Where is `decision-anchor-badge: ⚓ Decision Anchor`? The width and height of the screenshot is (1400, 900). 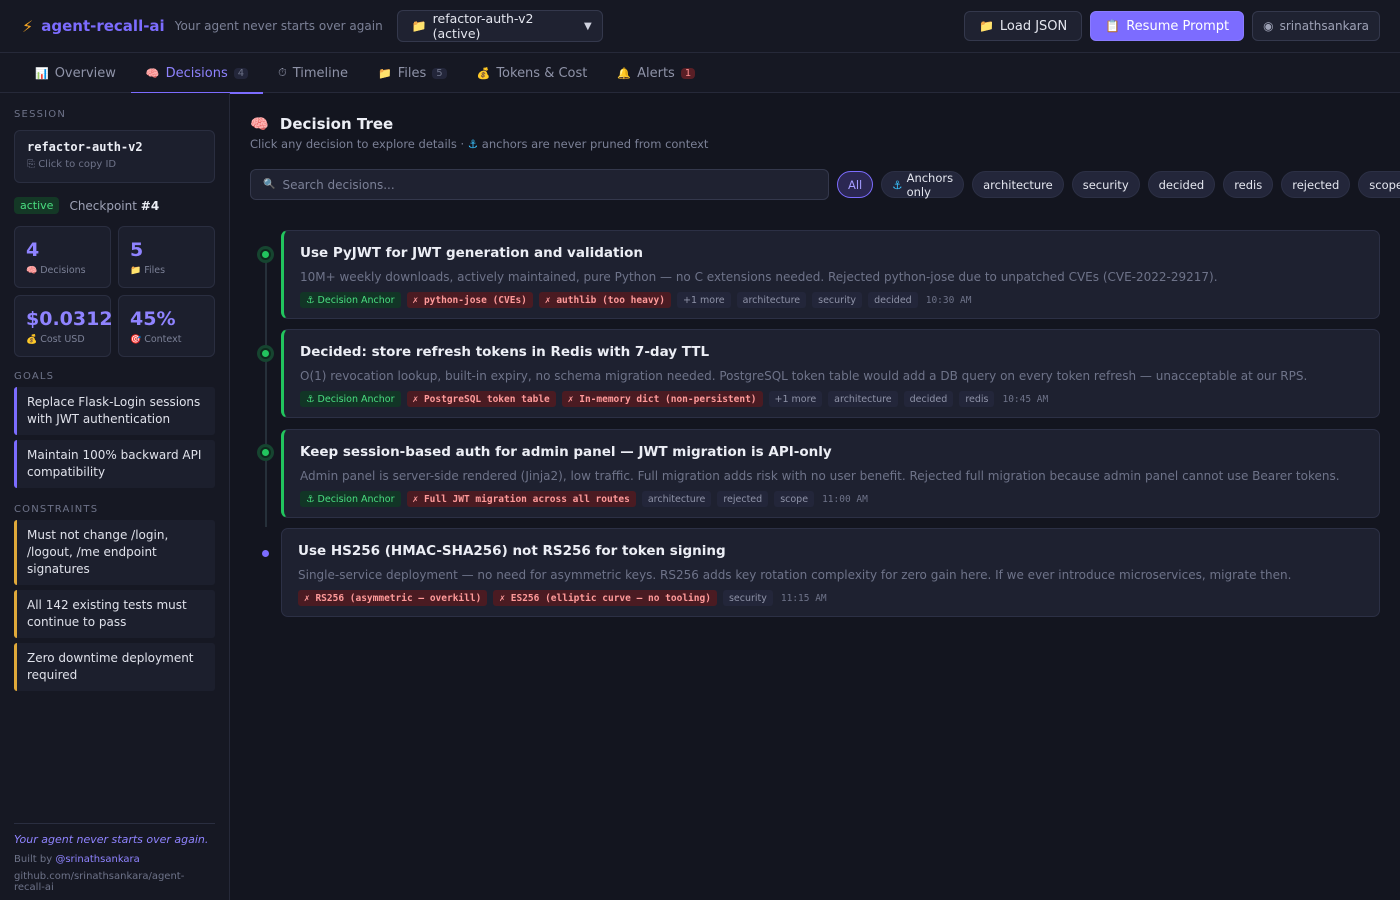 decision-anchor-badge: ⚓ Decision Anchor is located at coordinates (350, 399).